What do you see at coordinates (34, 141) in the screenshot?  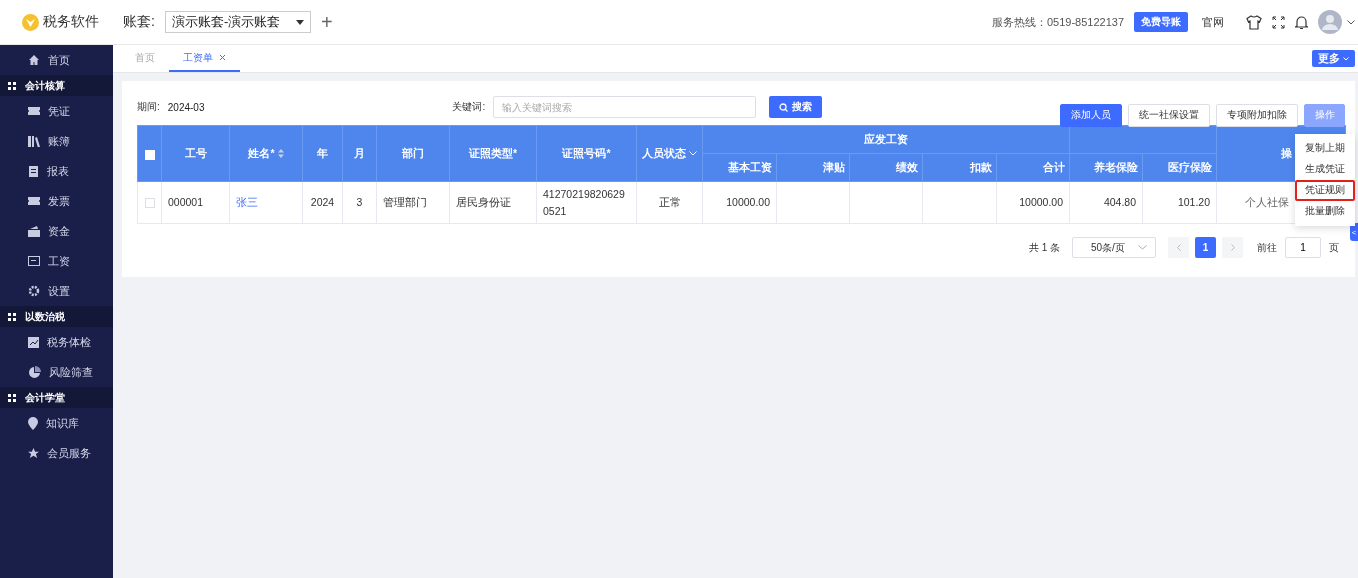 I see `book-icon` at bounding box center [34, 141].